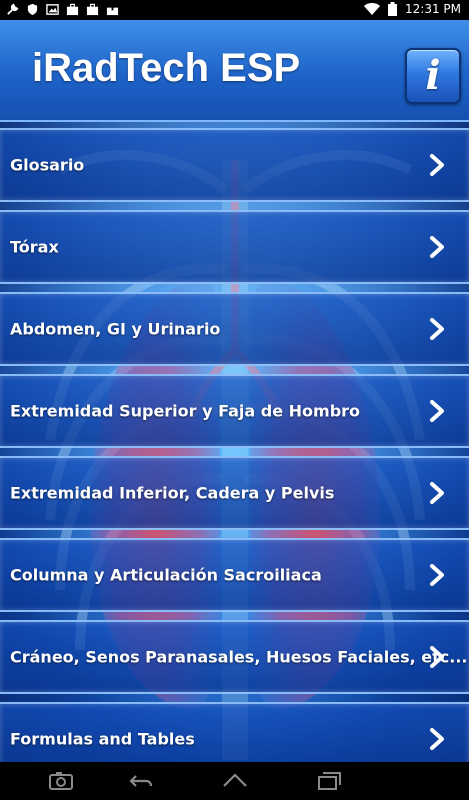 The image size is (469, 800). Describe the element at coordinates (102, 739) in the screenshot. I see `menu-item-label: Formulas and Tables` at that location.